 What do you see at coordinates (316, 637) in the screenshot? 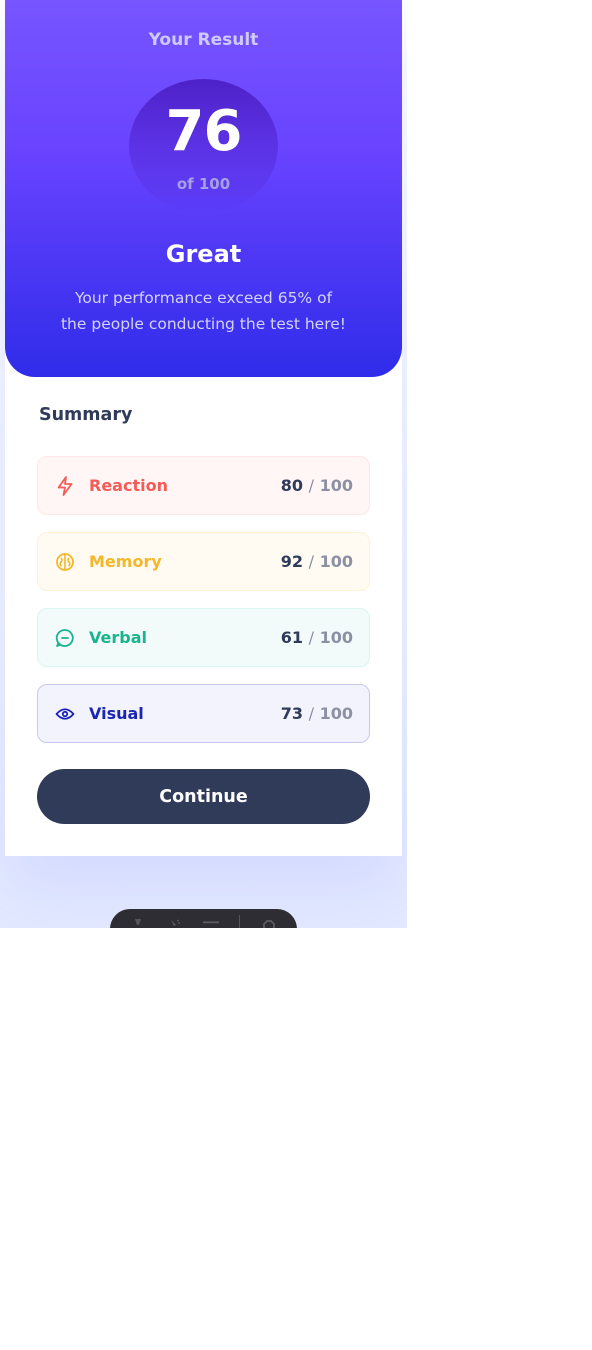
I see `summary-item-score: 61 / 100` at bounding box center [316, 637].